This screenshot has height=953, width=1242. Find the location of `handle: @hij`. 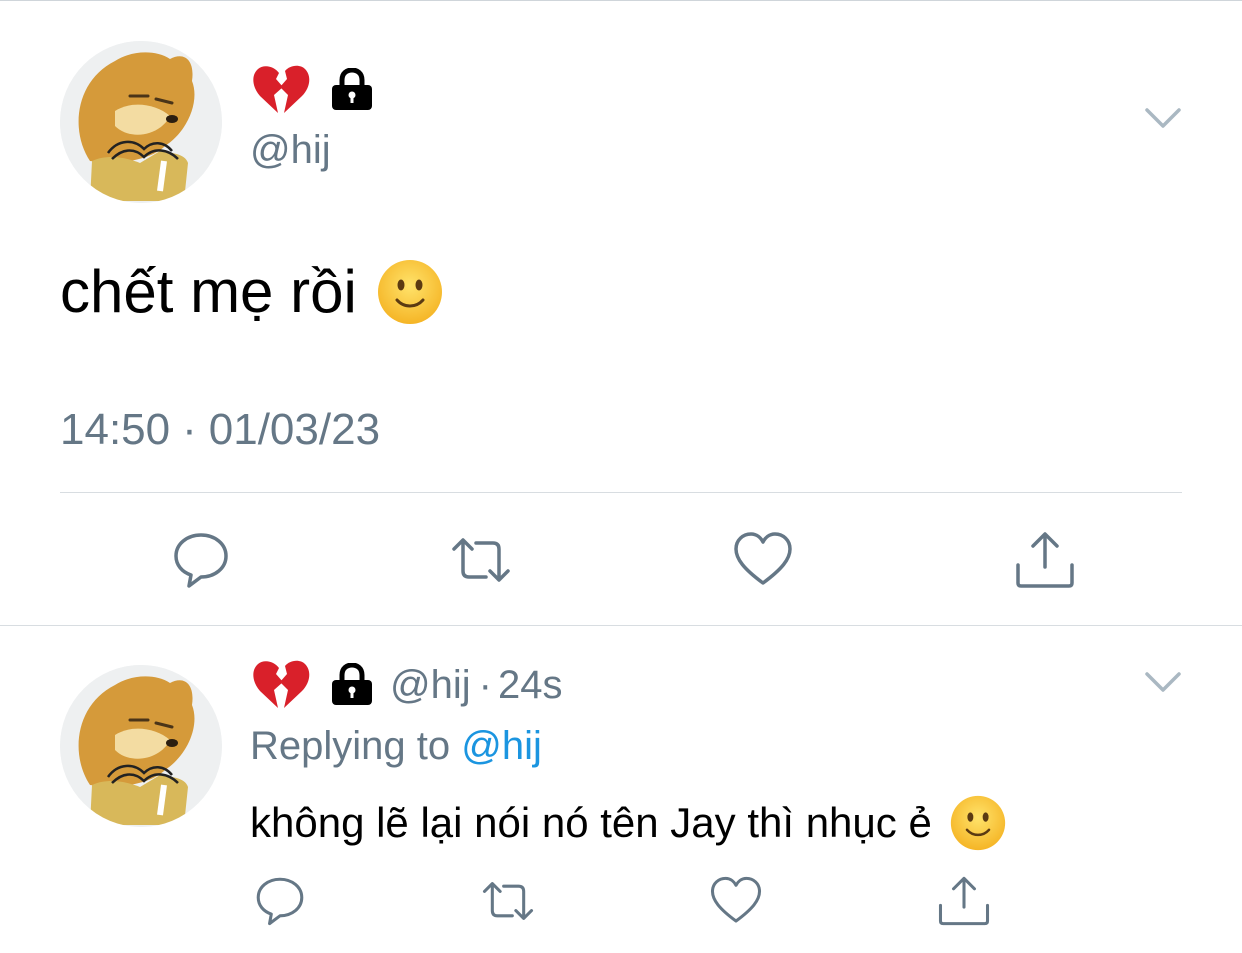

handle: @hij is located at coordinates (290, 150).